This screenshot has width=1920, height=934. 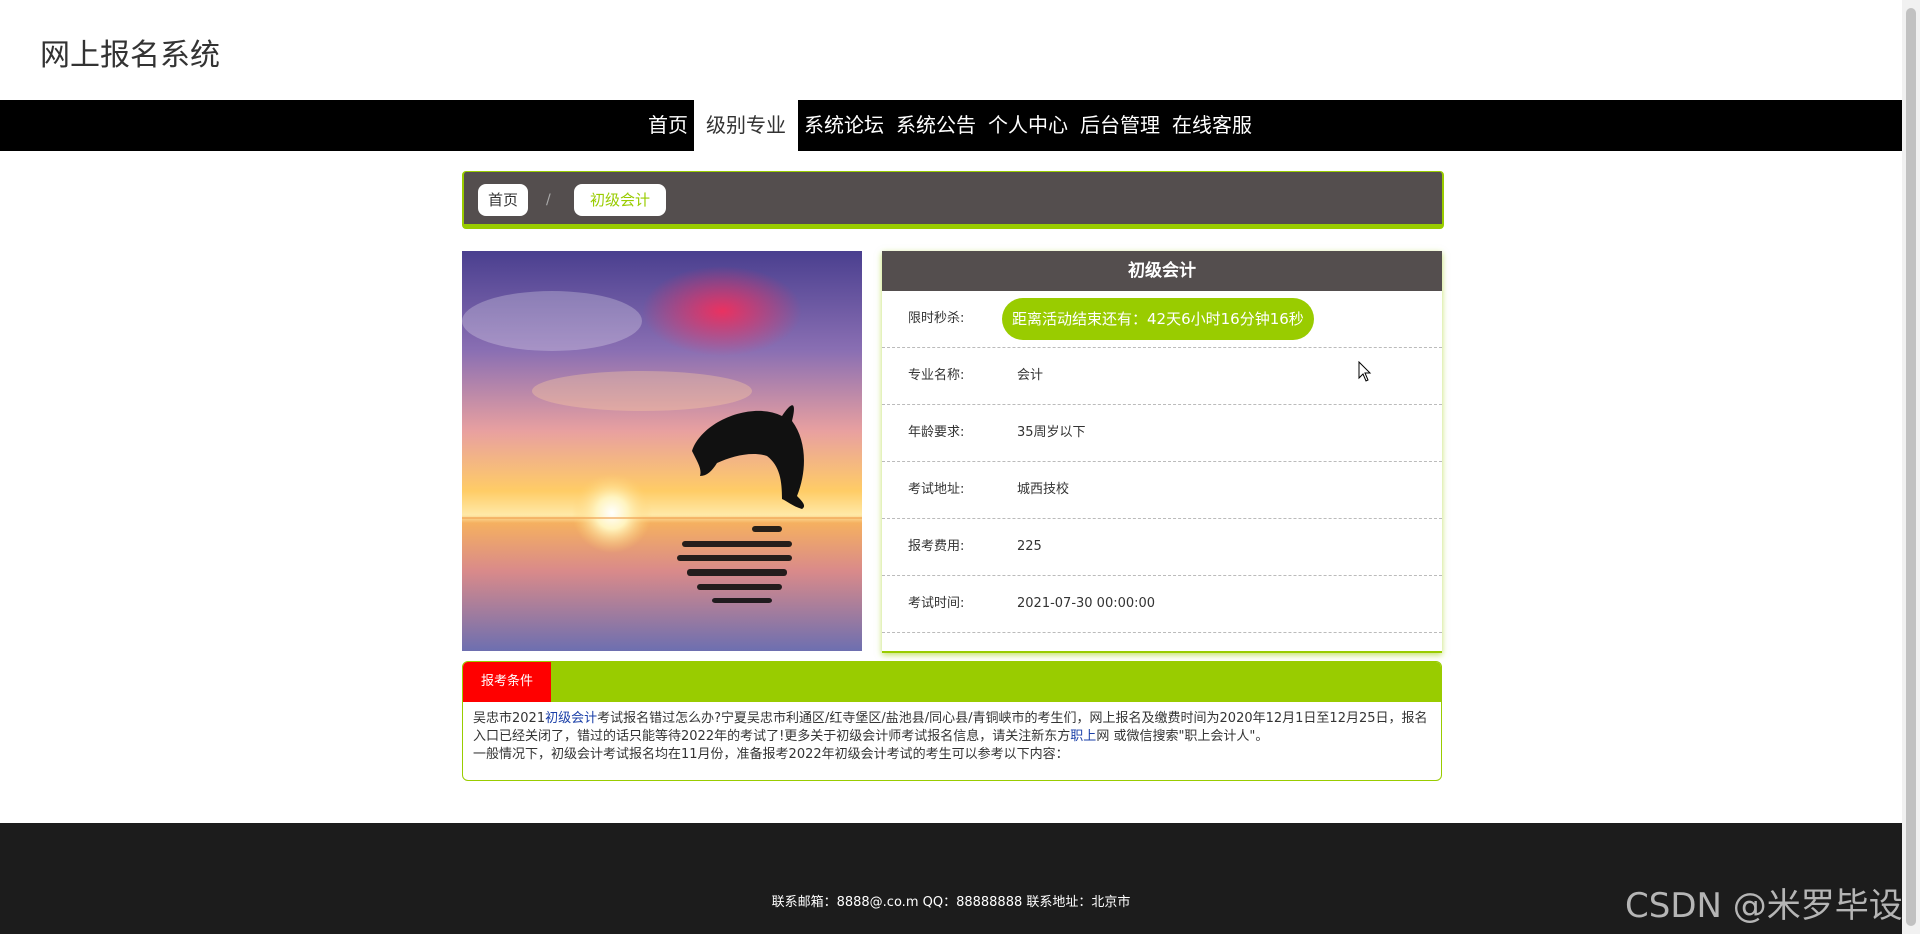 I want to click on tab-requirements: 报考条件, so click(x=507, y=682).